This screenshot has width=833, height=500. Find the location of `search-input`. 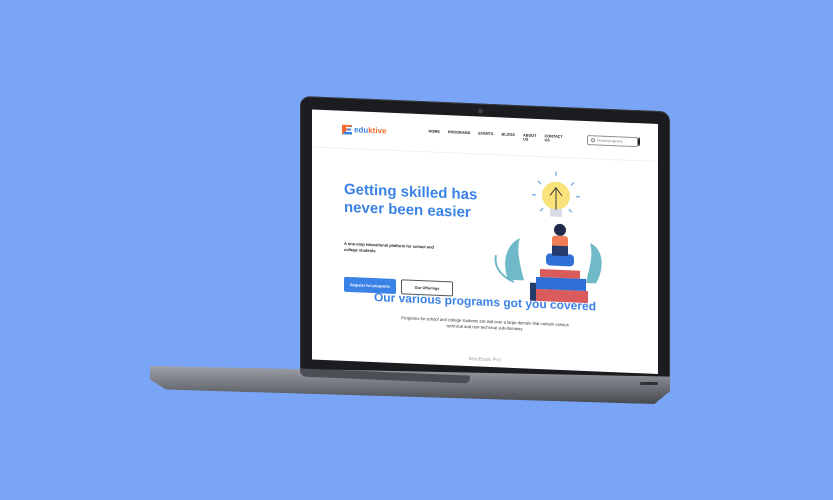

search-input is located at coordinates (616, 140).